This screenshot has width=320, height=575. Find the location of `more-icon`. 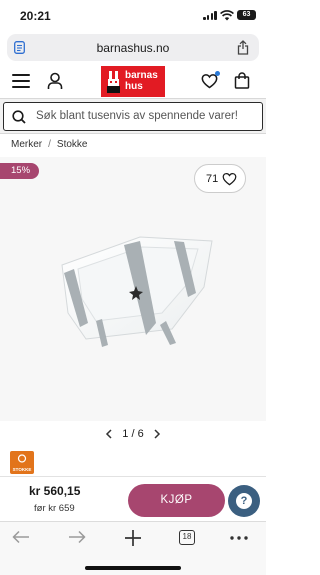

more-icon is located at coordinates (239, 538).